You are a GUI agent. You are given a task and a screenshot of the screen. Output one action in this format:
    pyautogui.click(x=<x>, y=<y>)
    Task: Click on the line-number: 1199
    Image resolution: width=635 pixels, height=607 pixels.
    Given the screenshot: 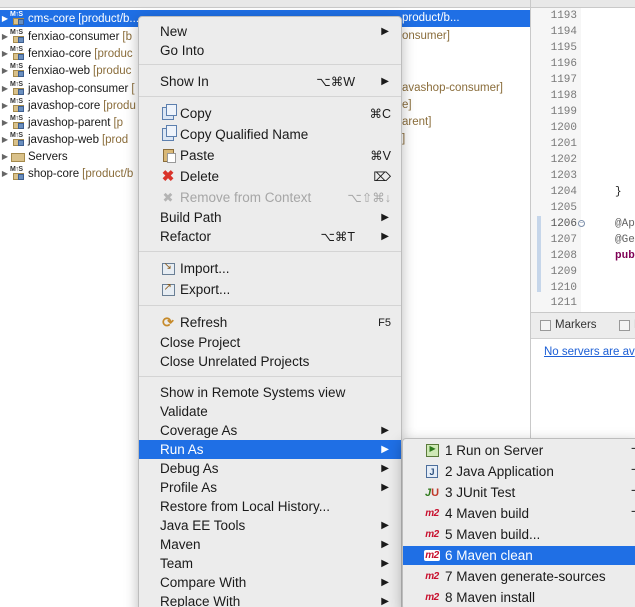 What is the action you would take?
    pyautogui.click(x=563, y=112)
    